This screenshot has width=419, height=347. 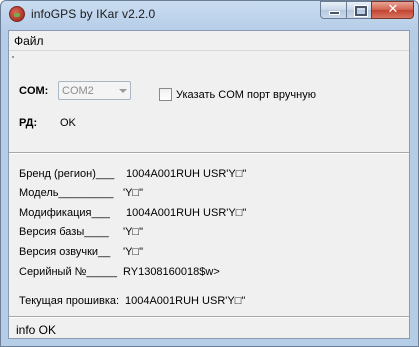 I want to click on brand-label: Бренд (регион)___, so click(x=67, y=174).